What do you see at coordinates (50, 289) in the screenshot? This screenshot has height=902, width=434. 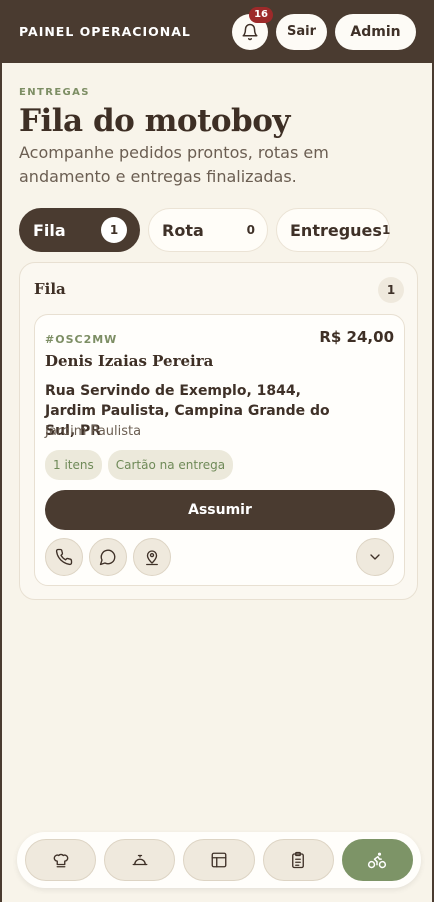 I see `panel-title: Fila` at bounding box center [50, 289].